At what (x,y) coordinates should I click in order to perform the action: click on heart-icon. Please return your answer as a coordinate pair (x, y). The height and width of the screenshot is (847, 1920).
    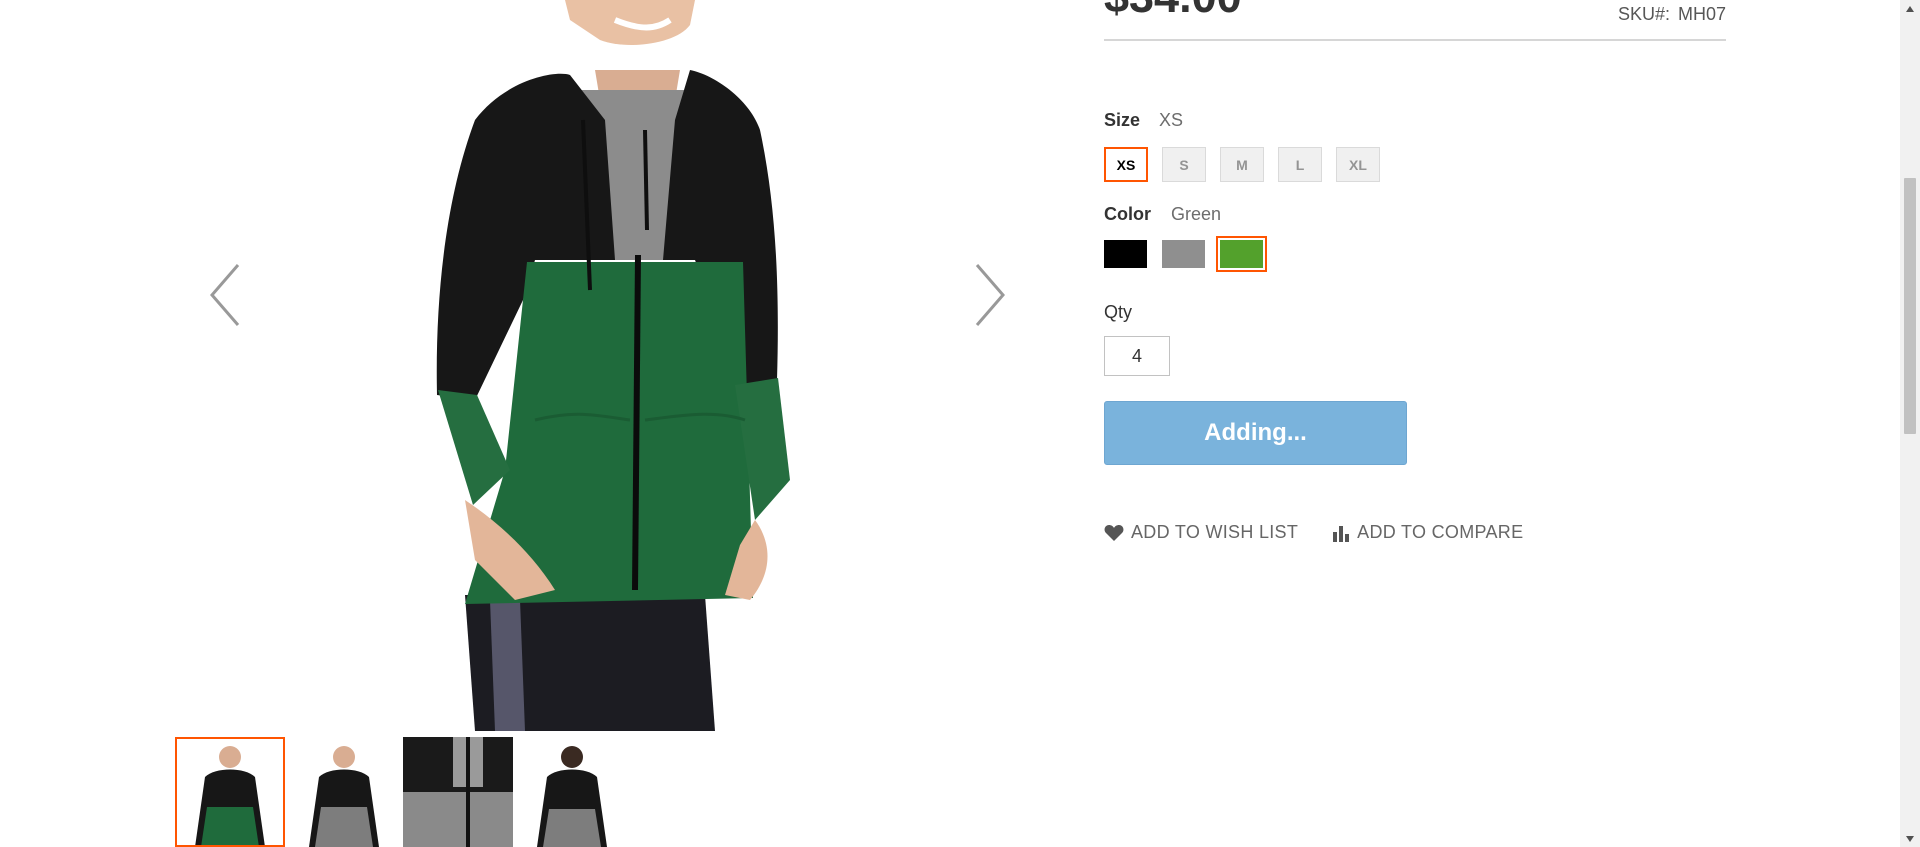
    Looking at the image, I should click on (1114, 533).